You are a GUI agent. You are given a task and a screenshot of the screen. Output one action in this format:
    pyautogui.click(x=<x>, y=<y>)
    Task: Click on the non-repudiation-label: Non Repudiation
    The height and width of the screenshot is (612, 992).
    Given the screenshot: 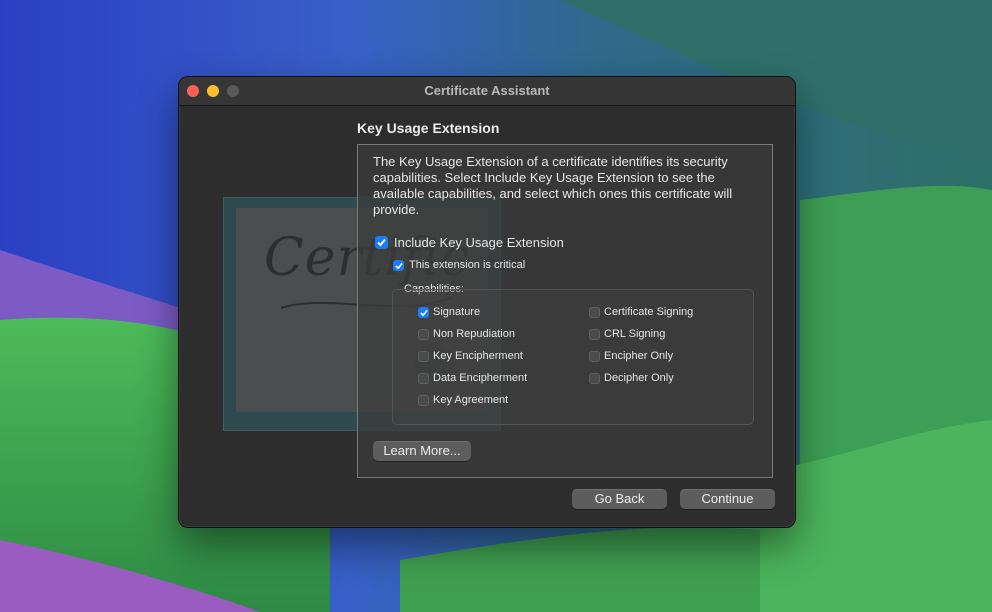 What is the action you would take?
    pyautogui.click(x=474, y=334)
    